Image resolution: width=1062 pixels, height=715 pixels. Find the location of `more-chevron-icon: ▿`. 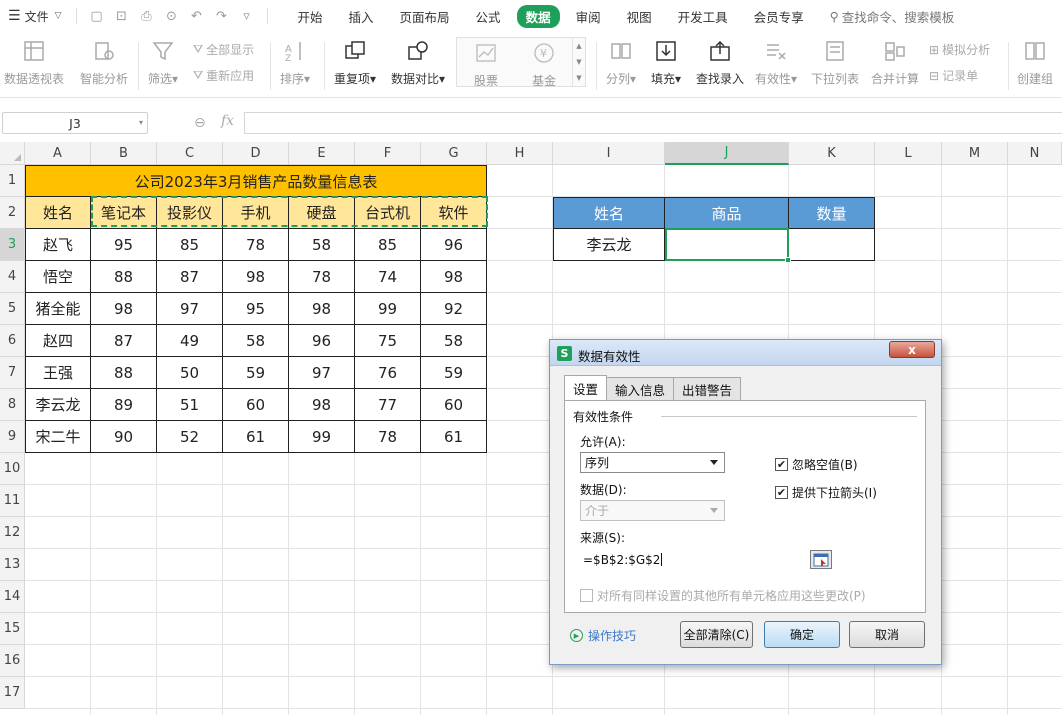

more-chevron-icon: ▿ is located at coordinates (247, 16).